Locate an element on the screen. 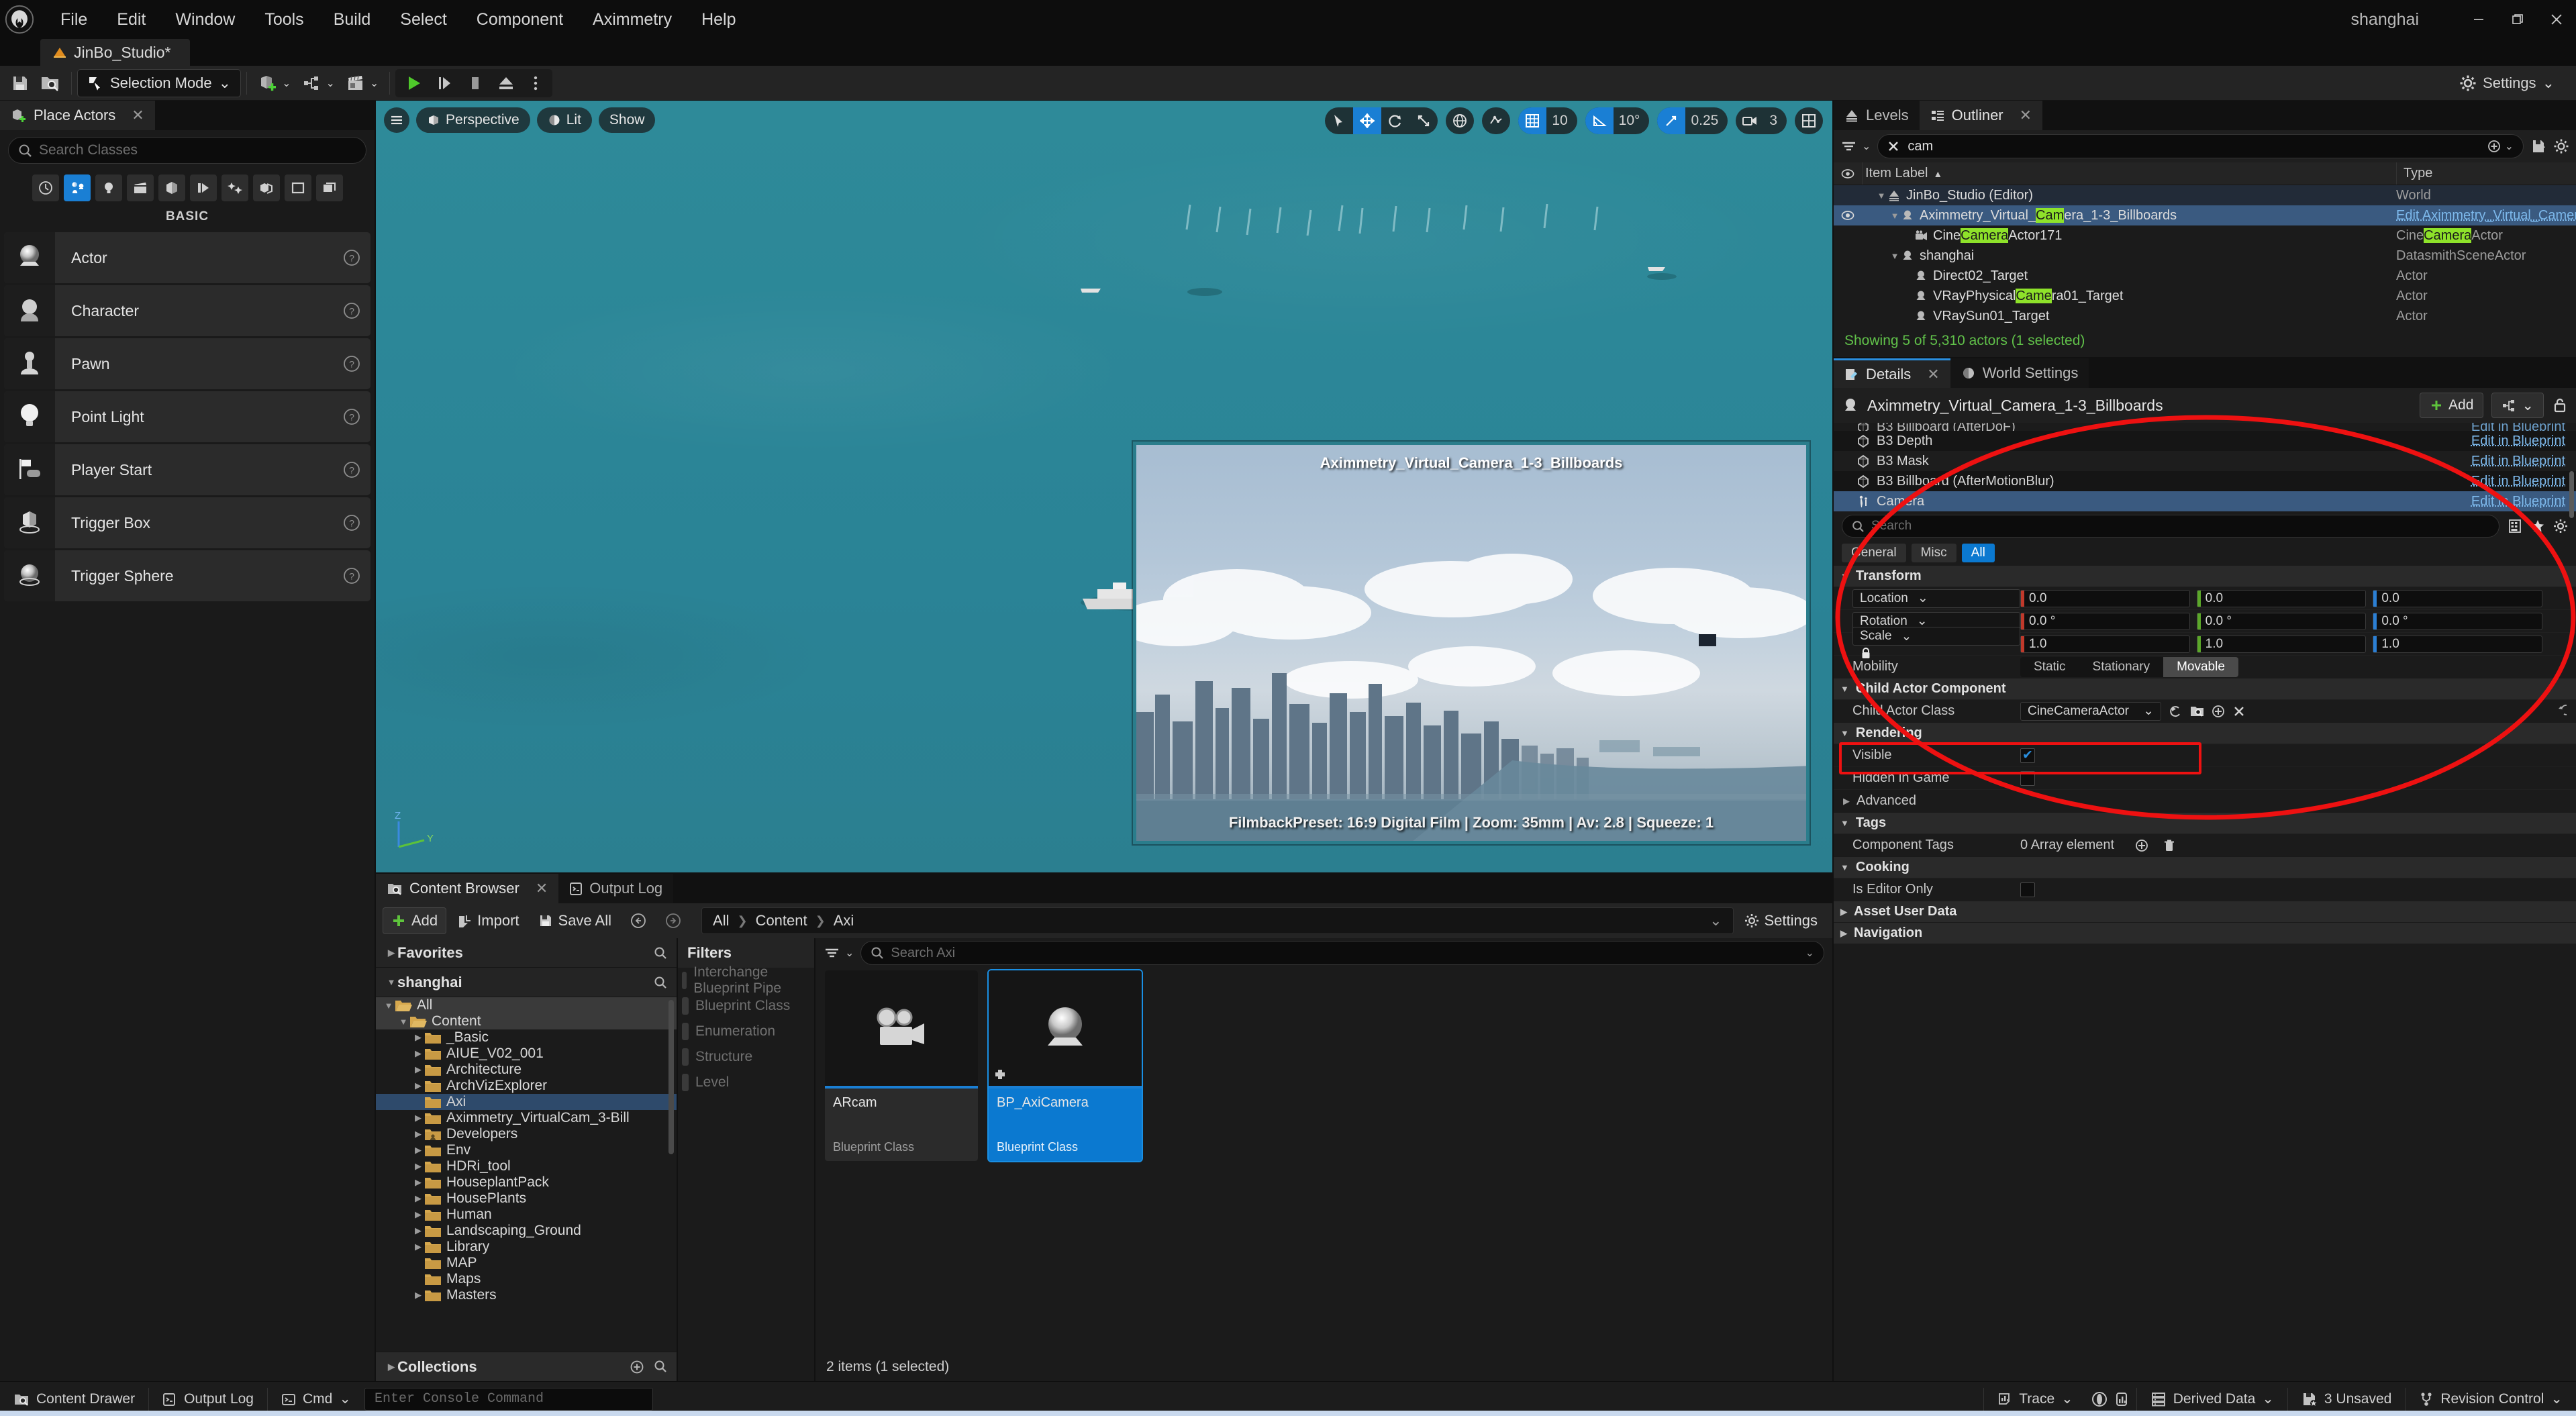 This screenshot has width=2576, height=1416. assets-search-box: ⌄ is located at coordinates (1342, 953).